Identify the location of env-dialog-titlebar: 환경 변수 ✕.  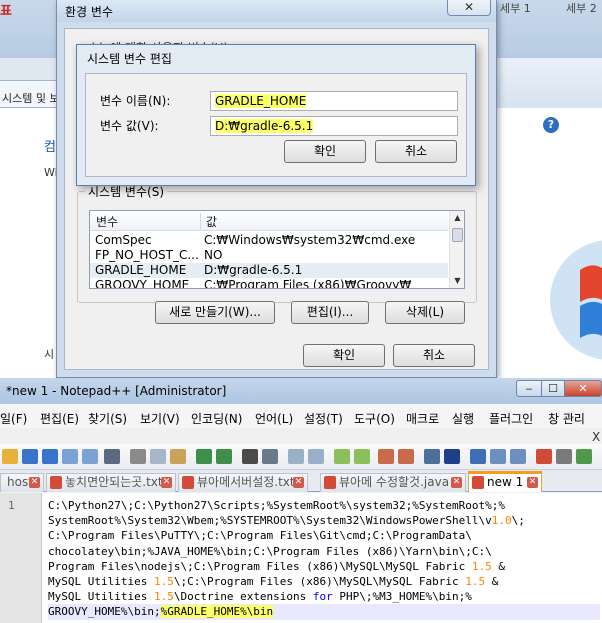
(276, 11).